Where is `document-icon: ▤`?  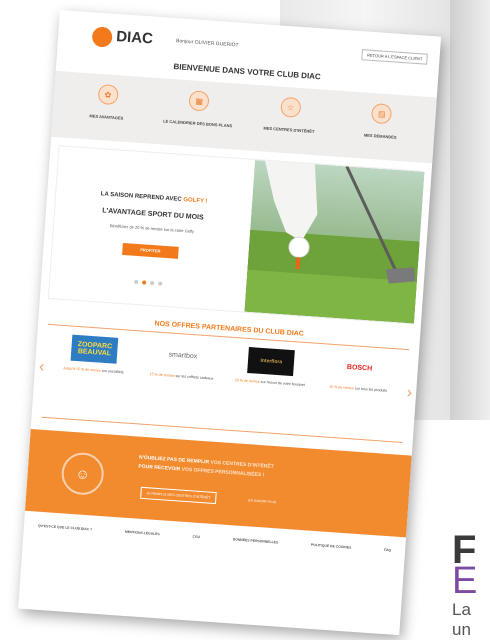 document-icon: ▤ is located at coordinates (382, 114).